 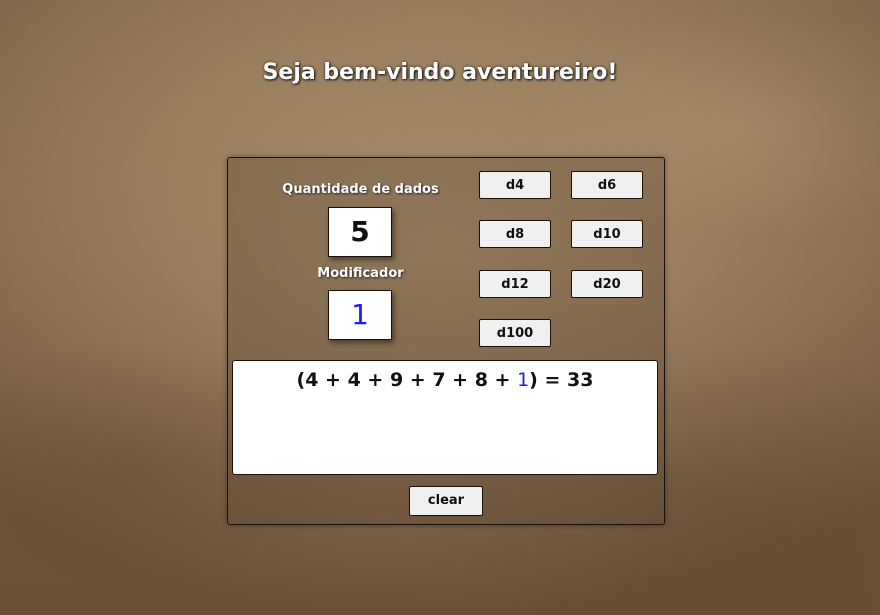 What do you see at coordinates (360, 273) in the screenshot?
I see `modifier-label: Modificador` at bounding box center [360, 273].